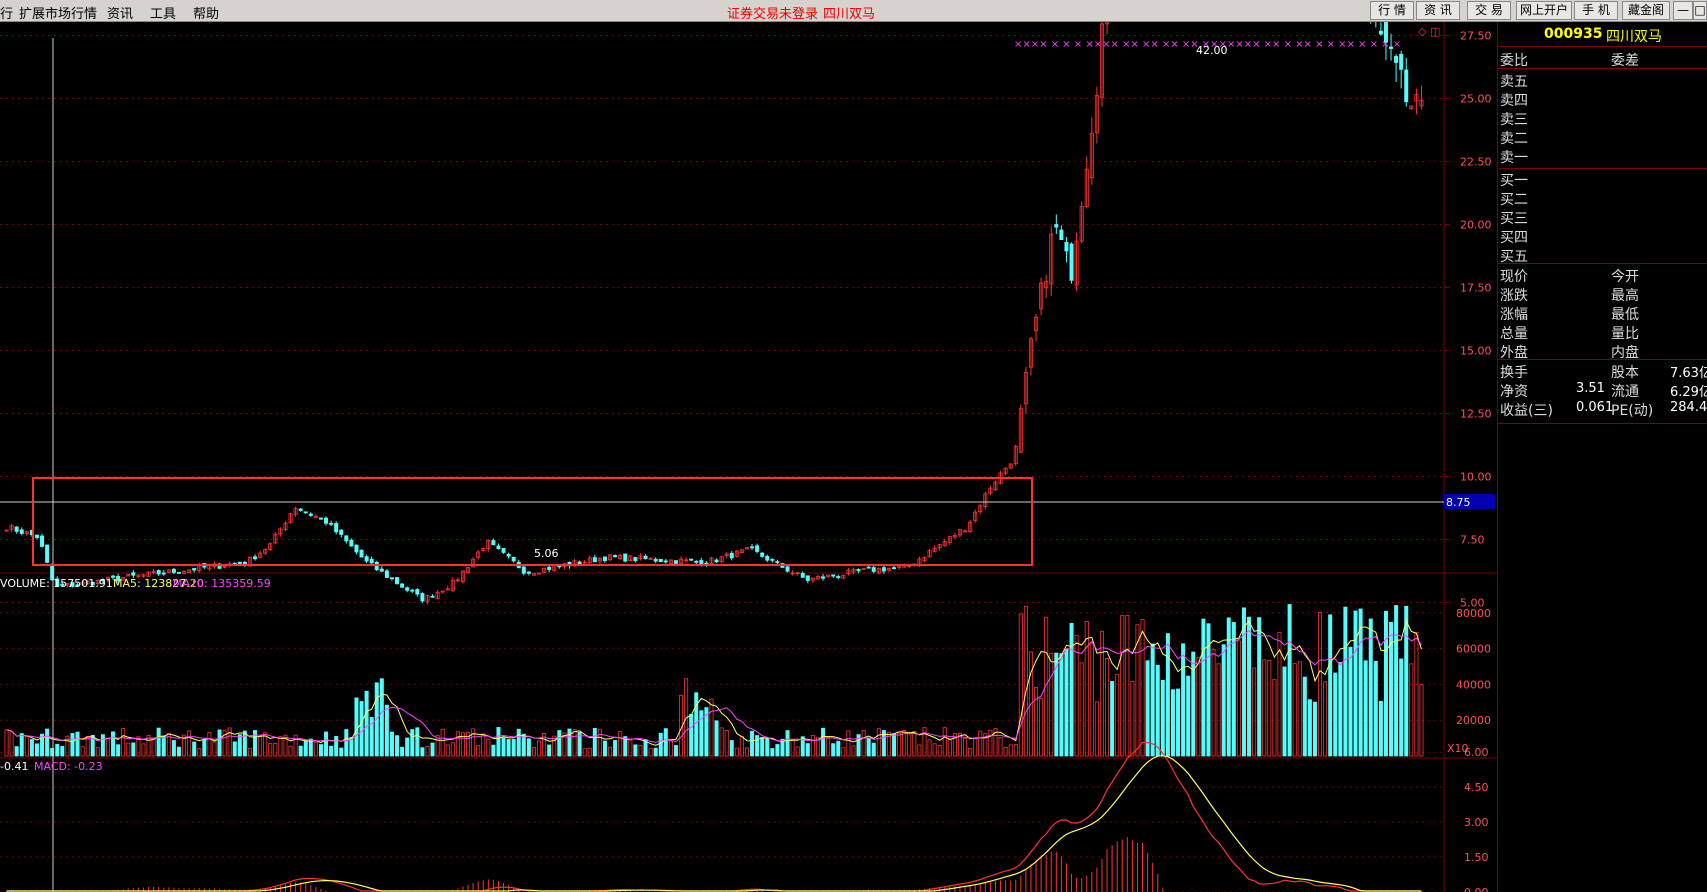  What do you see at coordinates (1514, 101) in the screenshot?
I see `sell-level-label: 卖四` at bounding box center [1514, 101].